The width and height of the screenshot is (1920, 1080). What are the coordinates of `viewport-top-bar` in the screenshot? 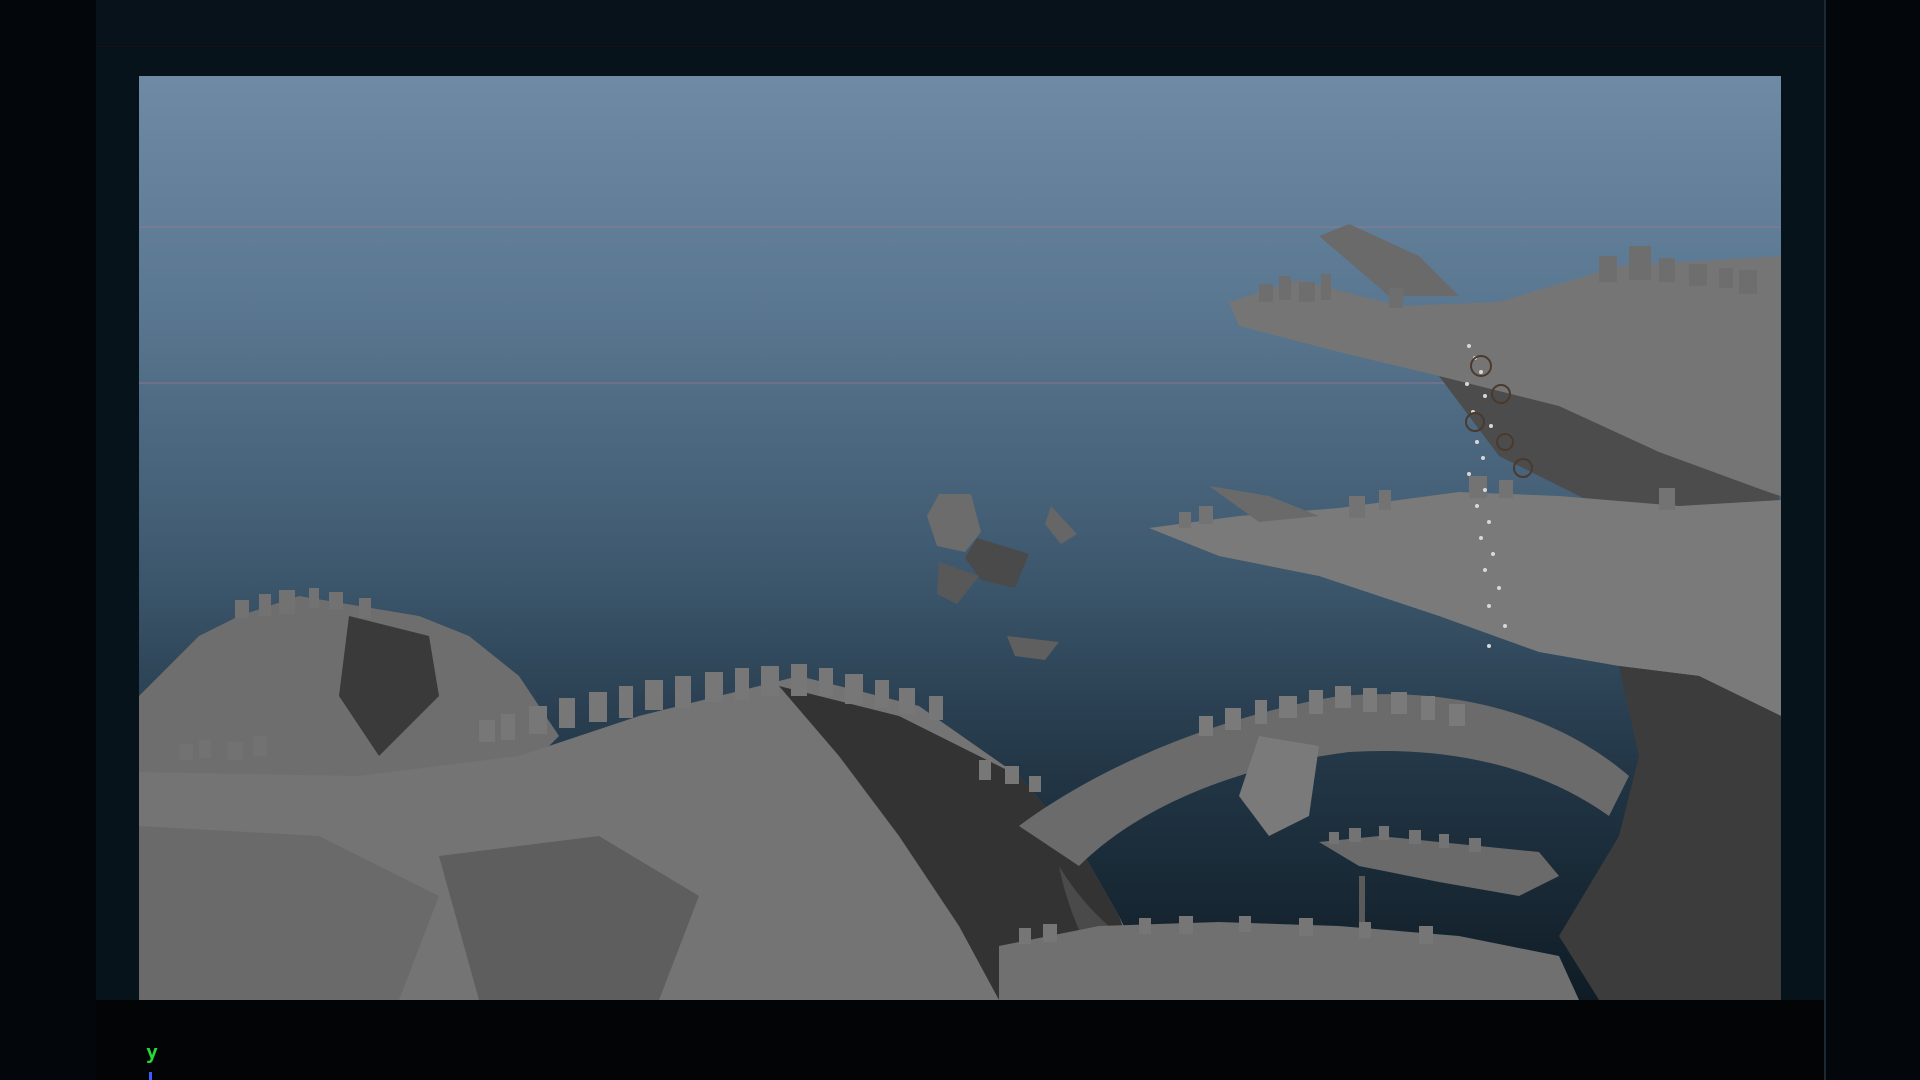 It's located at (960, 23).